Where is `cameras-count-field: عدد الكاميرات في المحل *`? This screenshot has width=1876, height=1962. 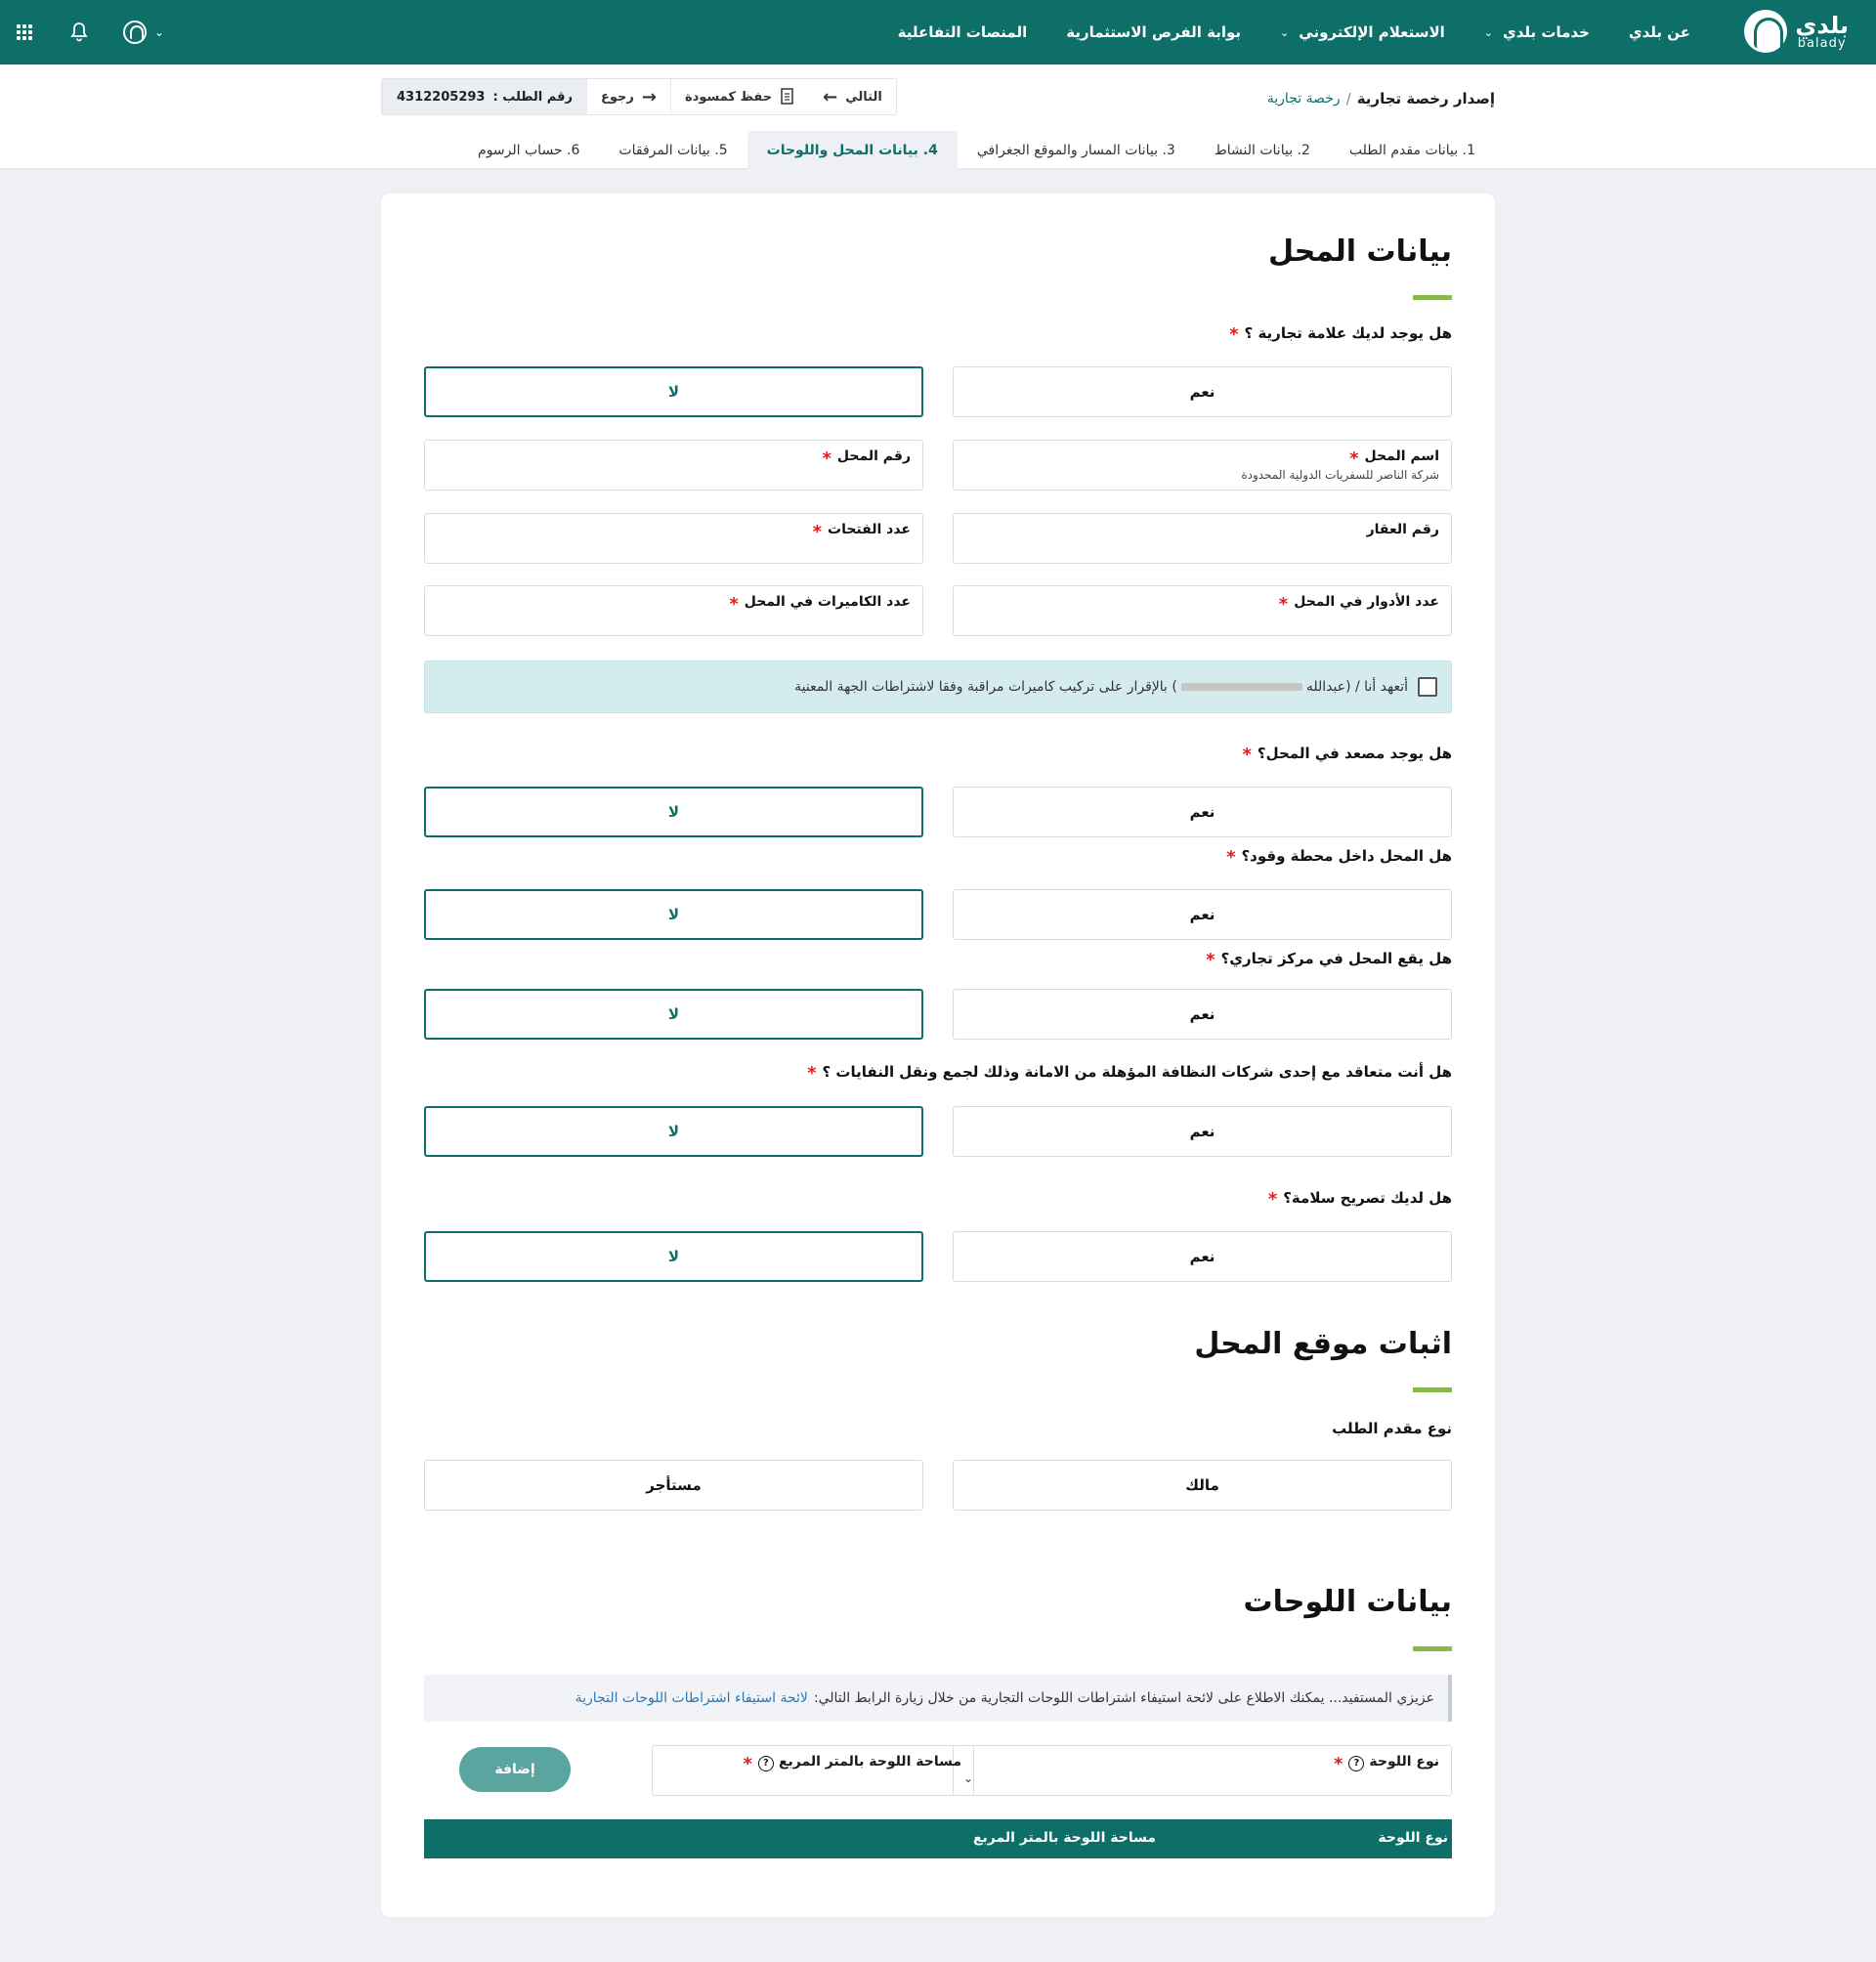
cameras-count-field: عدد الكاميرات في المحل * is located at coordinates (673, 611).